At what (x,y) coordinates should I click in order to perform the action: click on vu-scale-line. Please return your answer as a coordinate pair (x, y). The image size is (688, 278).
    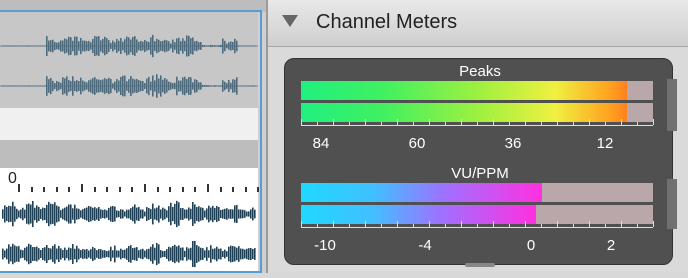
    Looking at the image, I should click on (477, 227).